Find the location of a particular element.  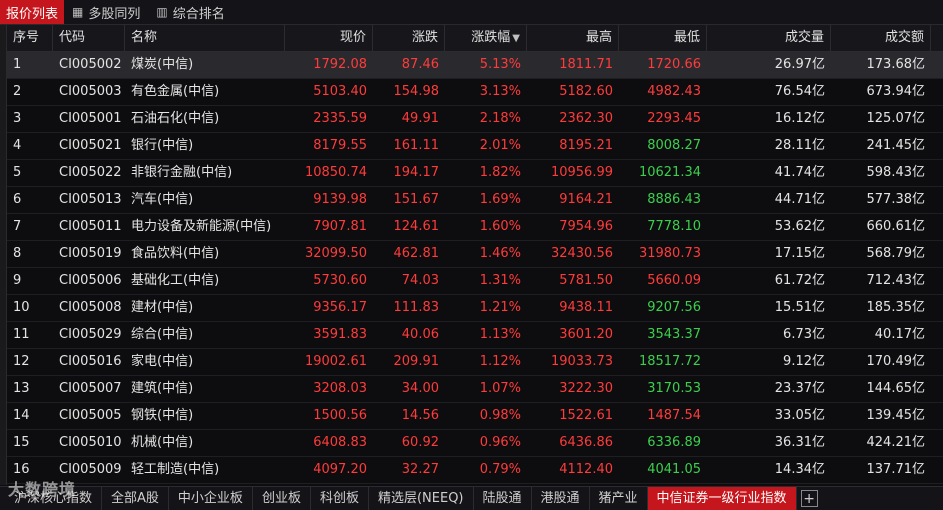

row-change: 151.67 is located at coordinates (416, 199).